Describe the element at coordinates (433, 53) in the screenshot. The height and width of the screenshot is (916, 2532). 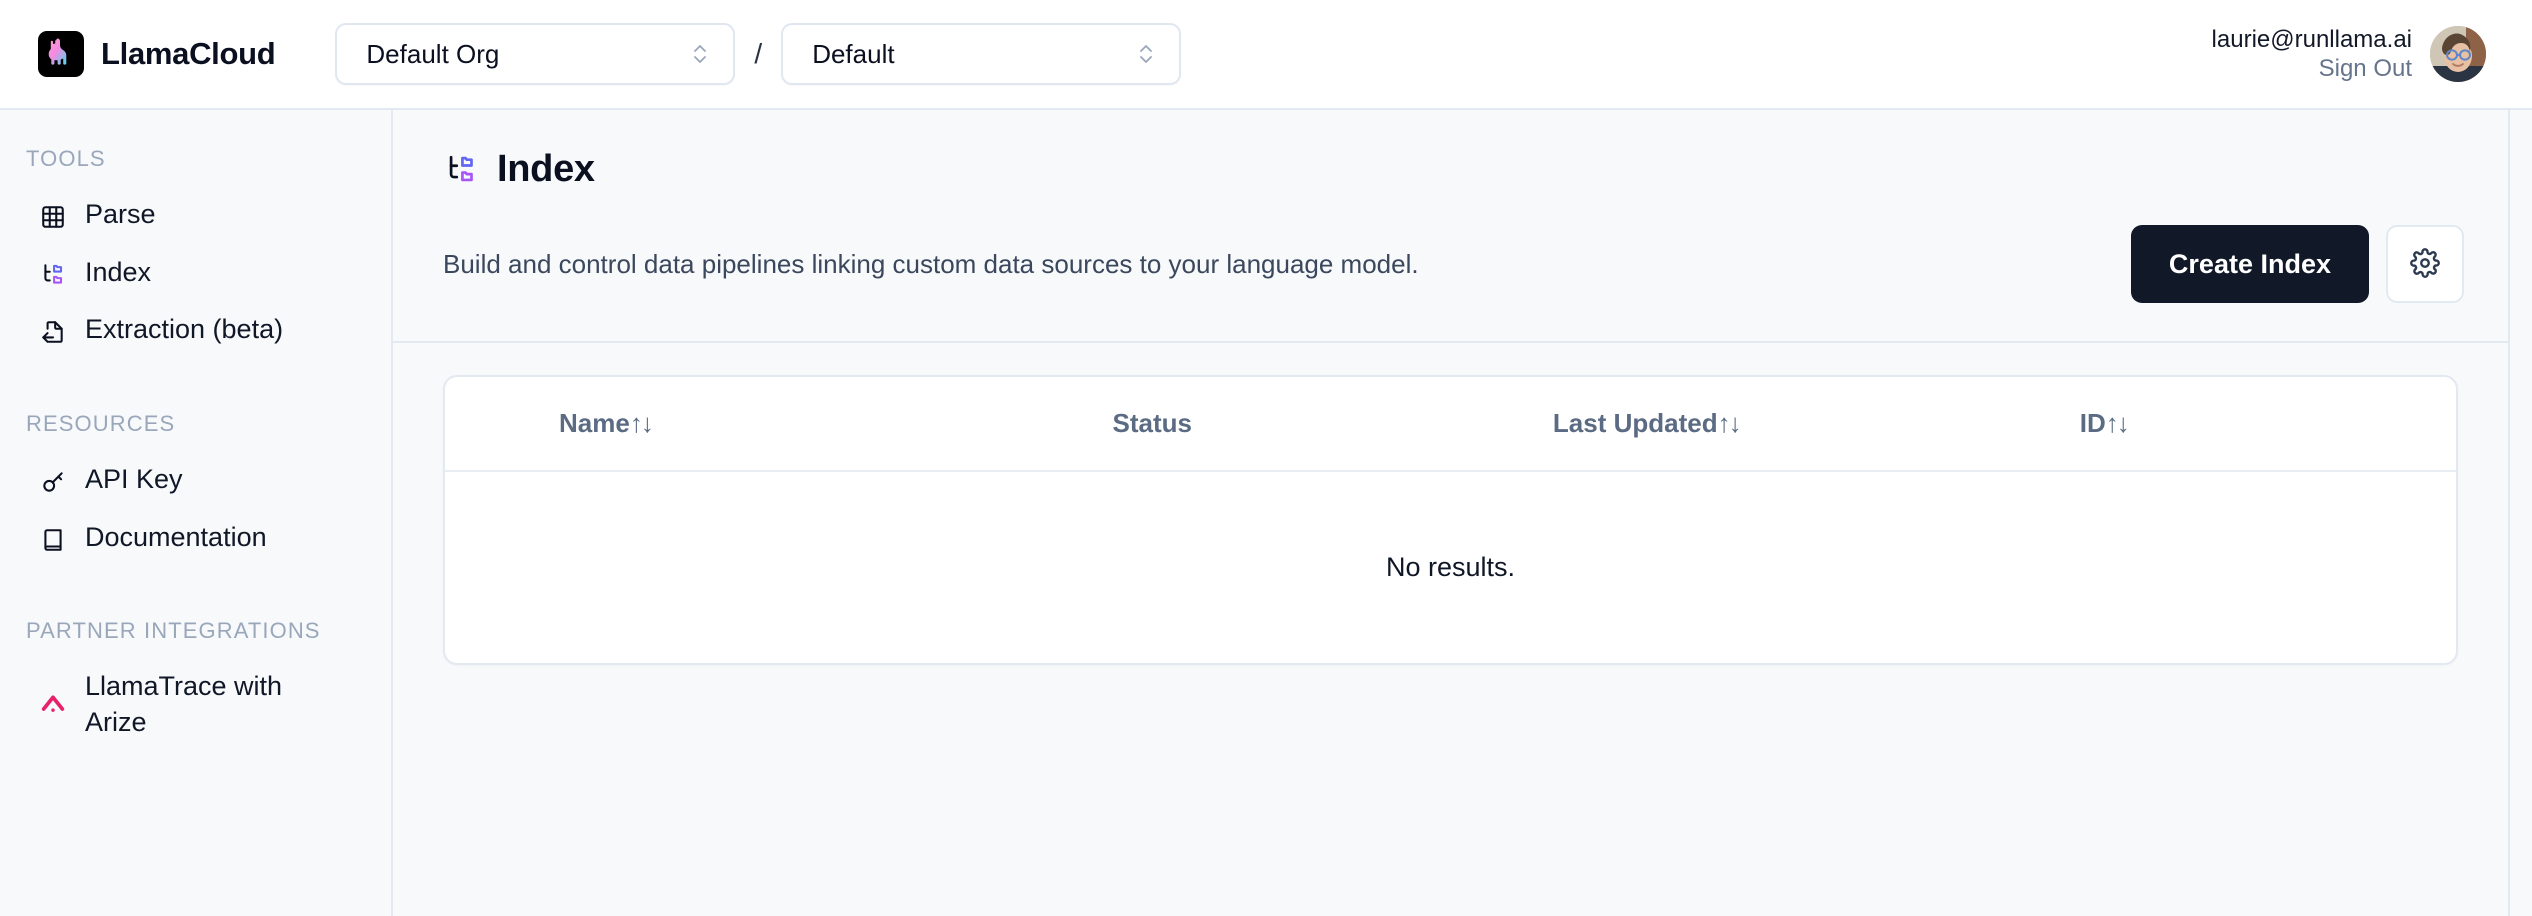
I see `org-select-value: Default Org` at that location.